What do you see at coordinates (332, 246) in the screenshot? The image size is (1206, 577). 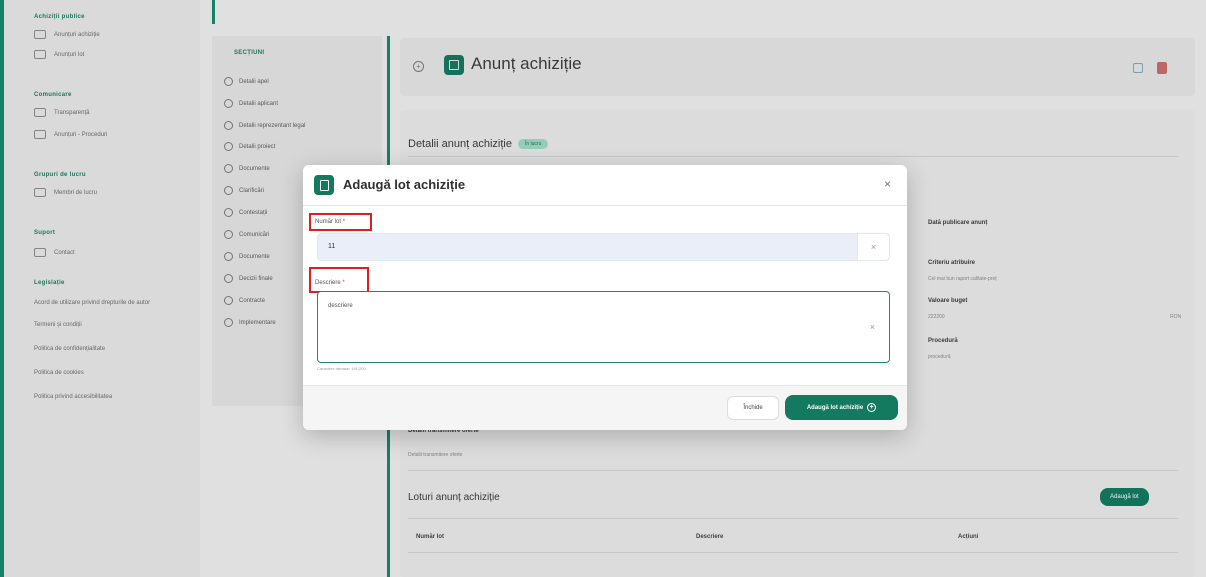 I see `lot-number-value: 11` at bounding box center [332, 246].